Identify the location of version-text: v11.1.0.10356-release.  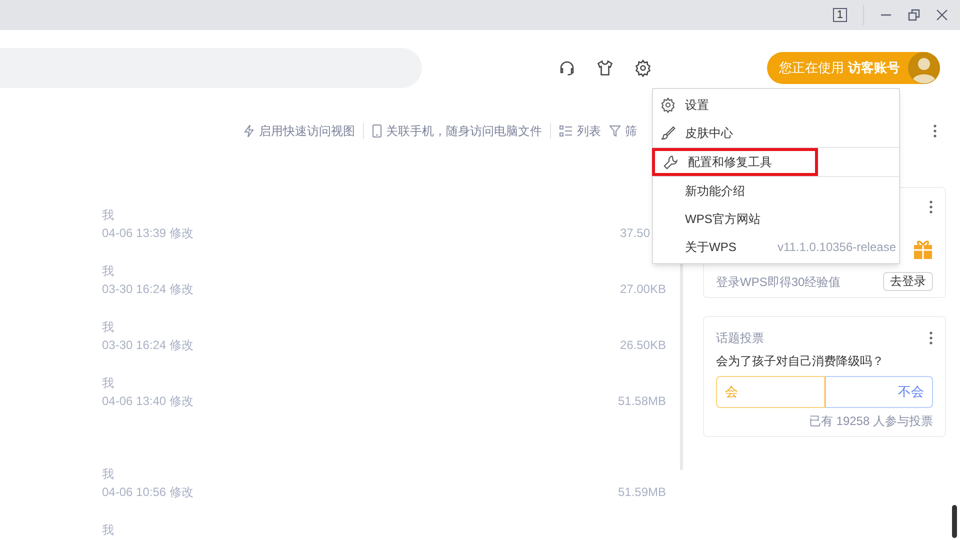
(836, 247).